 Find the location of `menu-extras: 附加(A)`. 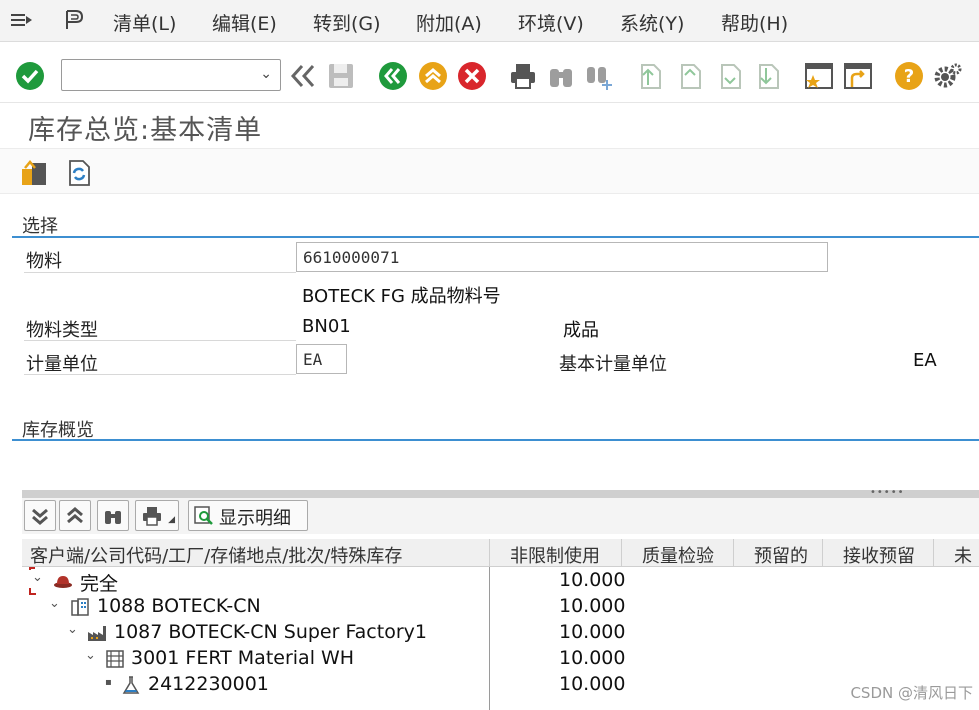

menu-extras: 附加(A) is located at coordinates (449, 22).